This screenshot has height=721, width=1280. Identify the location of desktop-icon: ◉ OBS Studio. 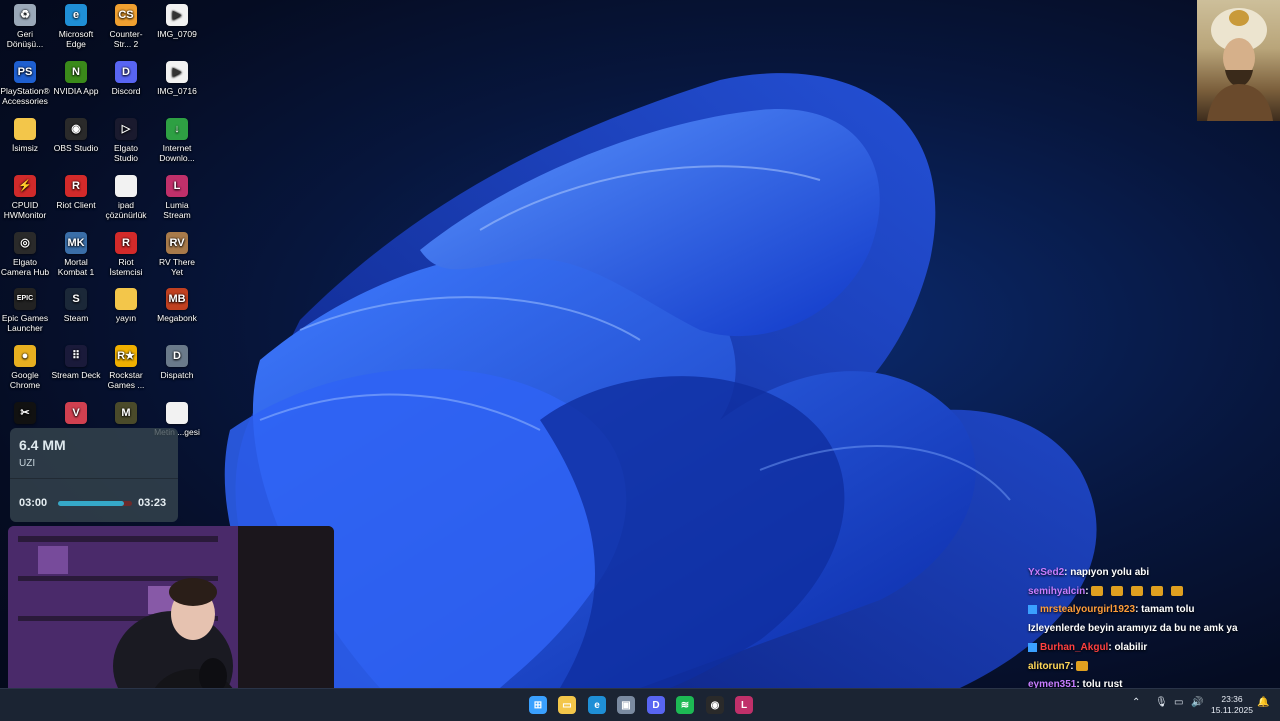
(76, 133).